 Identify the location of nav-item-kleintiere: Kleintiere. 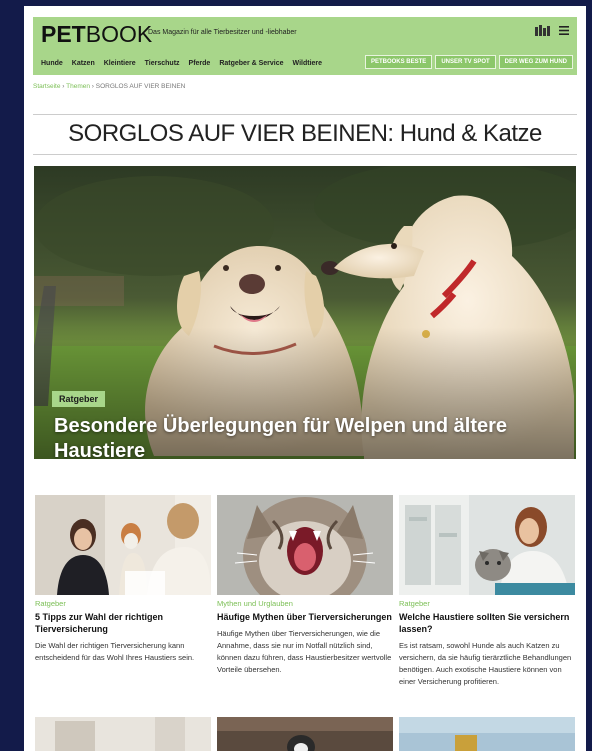
(120, 63).